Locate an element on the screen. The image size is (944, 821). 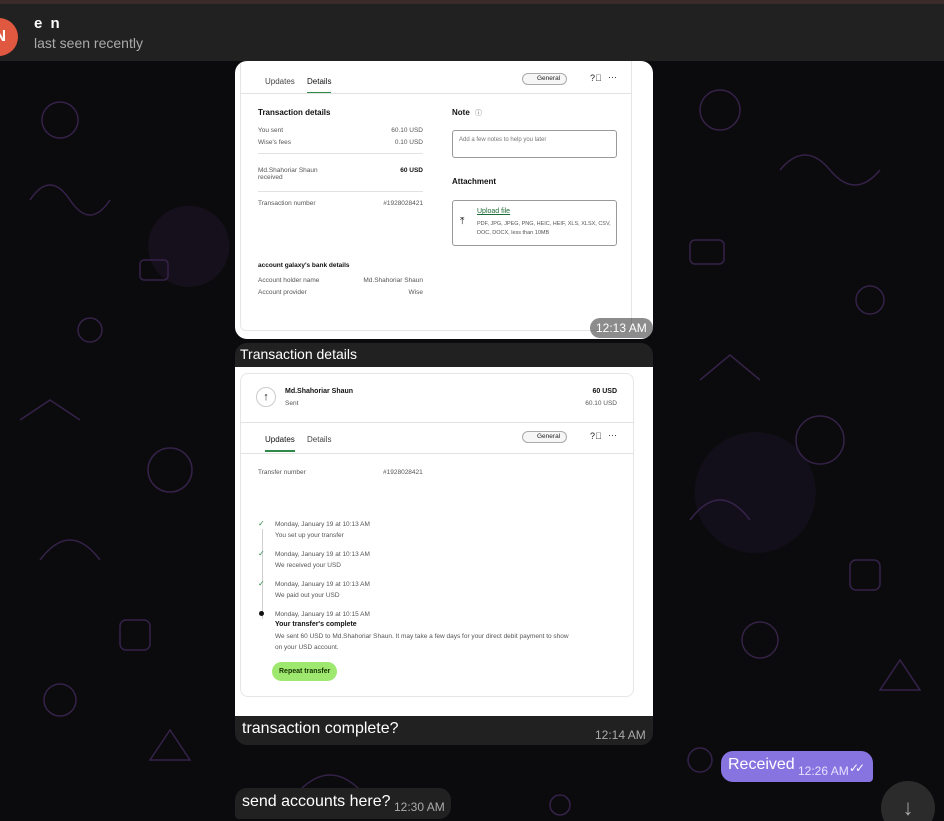
message-time: 12:13 AM is located at coordinates (621, 328).